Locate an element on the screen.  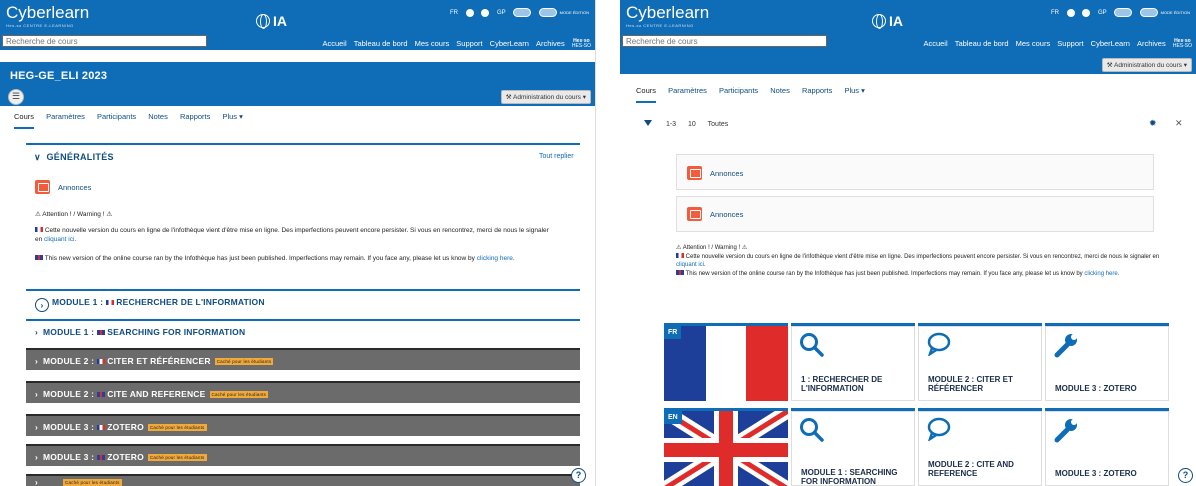
tile-module-1-en: MODULE 1 : SEARCHING FOR INFORMATION is located at coordinates (853, 447).